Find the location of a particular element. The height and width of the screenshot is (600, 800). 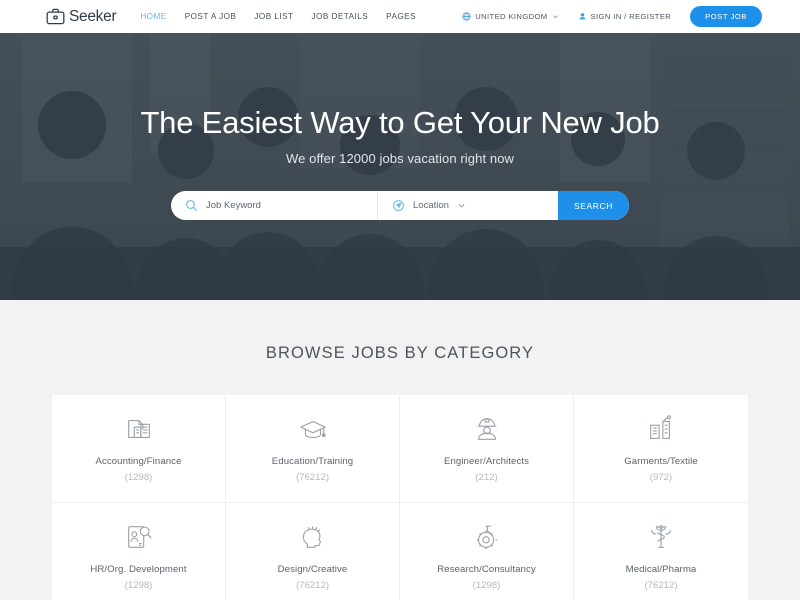

post-job-button: POST JOB is located at coordinates (726, 16).